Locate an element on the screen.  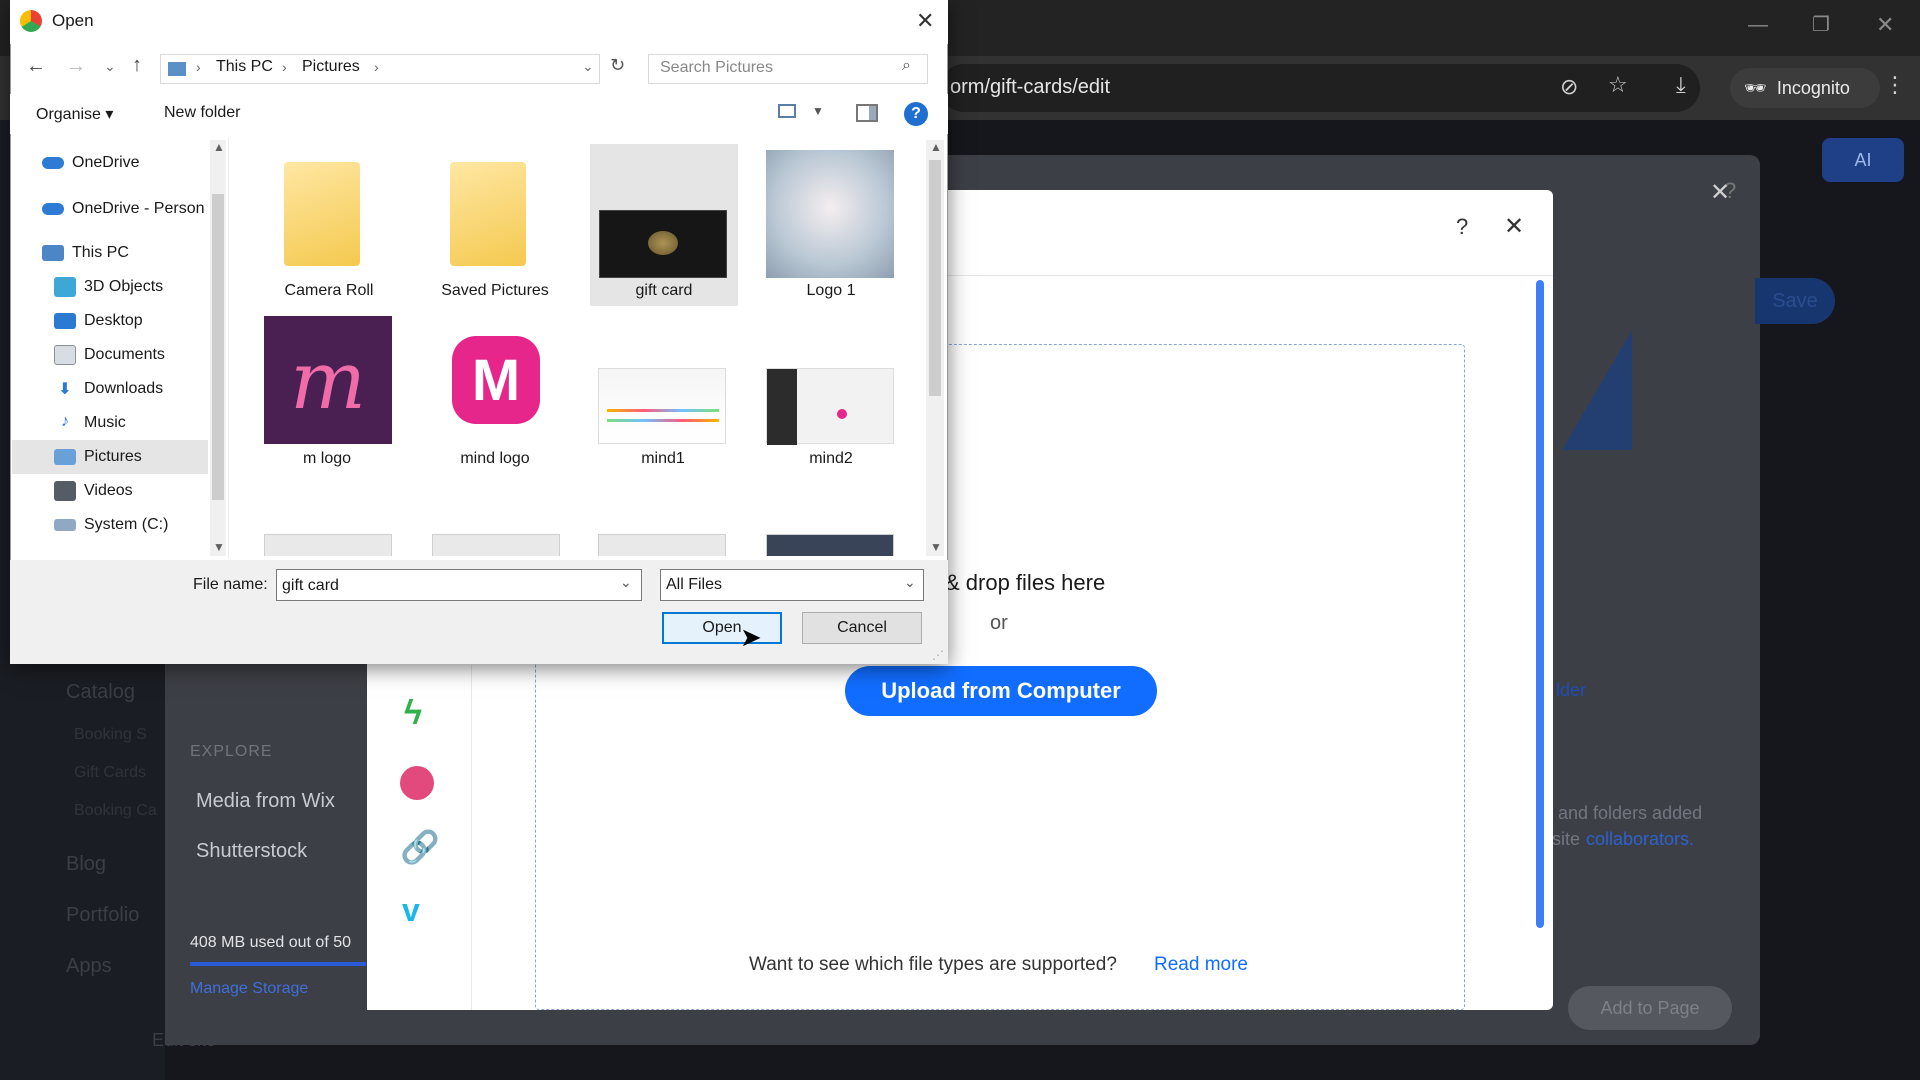
star-icon: ☆ is located at coordinates (1618, 85).